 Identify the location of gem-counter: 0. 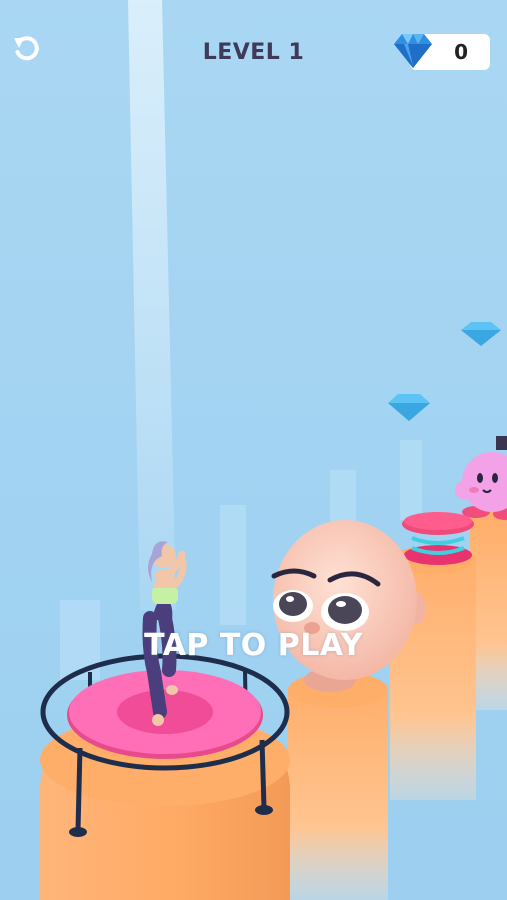
(441, 51).